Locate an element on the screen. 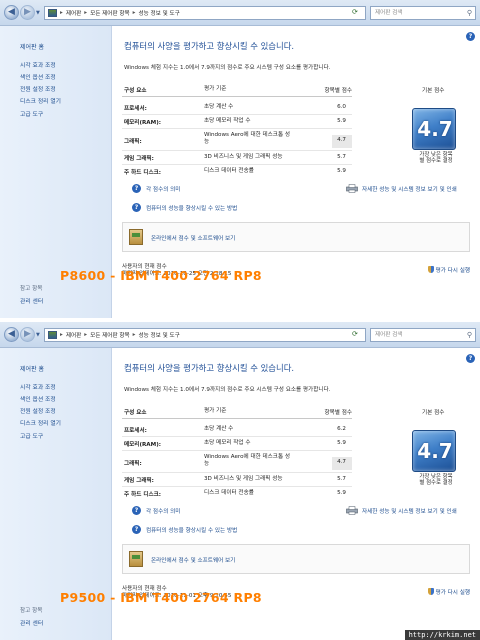  component-name: 게임 그래픽: is located at coordinates (139, 481).